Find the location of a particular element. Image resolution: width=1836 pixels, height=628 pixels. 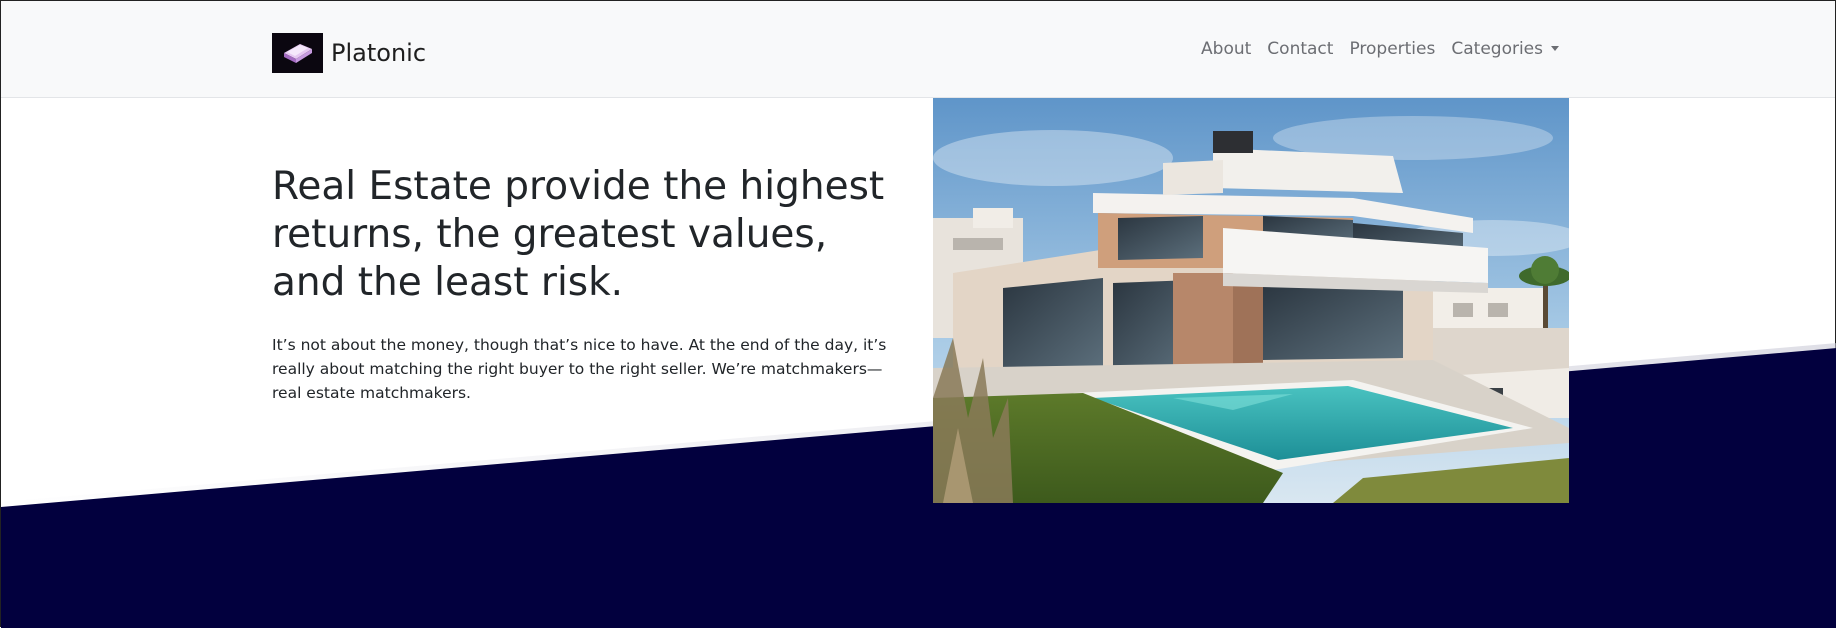

brand-name: Platonic is located at coordinates (379, 53).